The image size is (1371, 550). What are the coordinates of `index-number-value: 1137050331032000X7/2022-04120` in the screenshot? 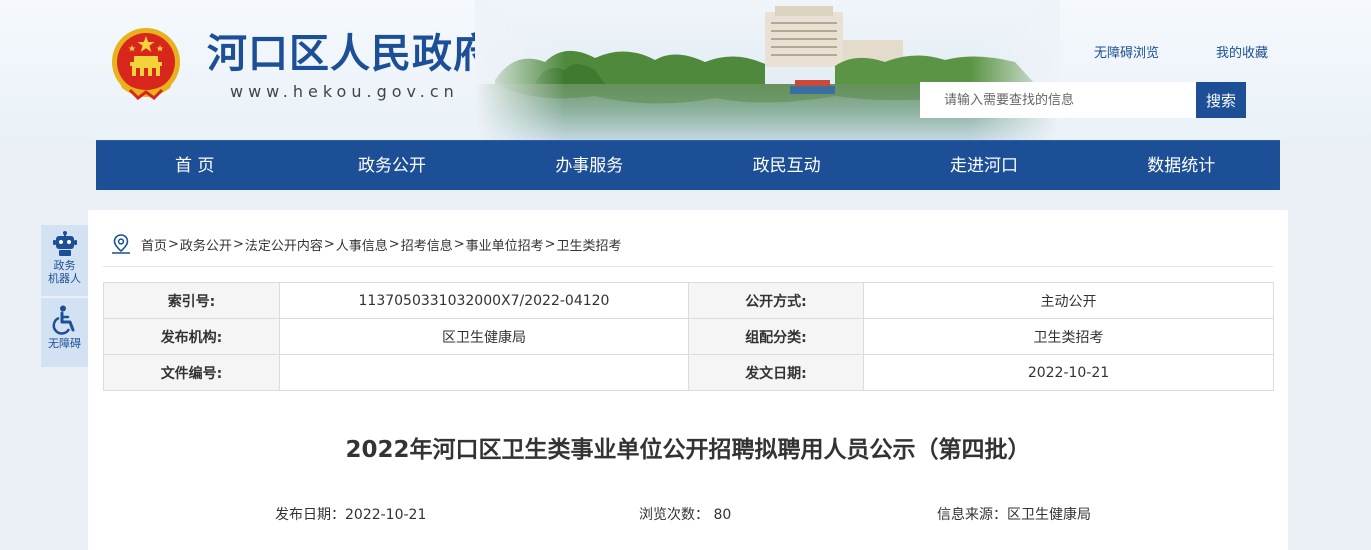 It's located at (484, 300).